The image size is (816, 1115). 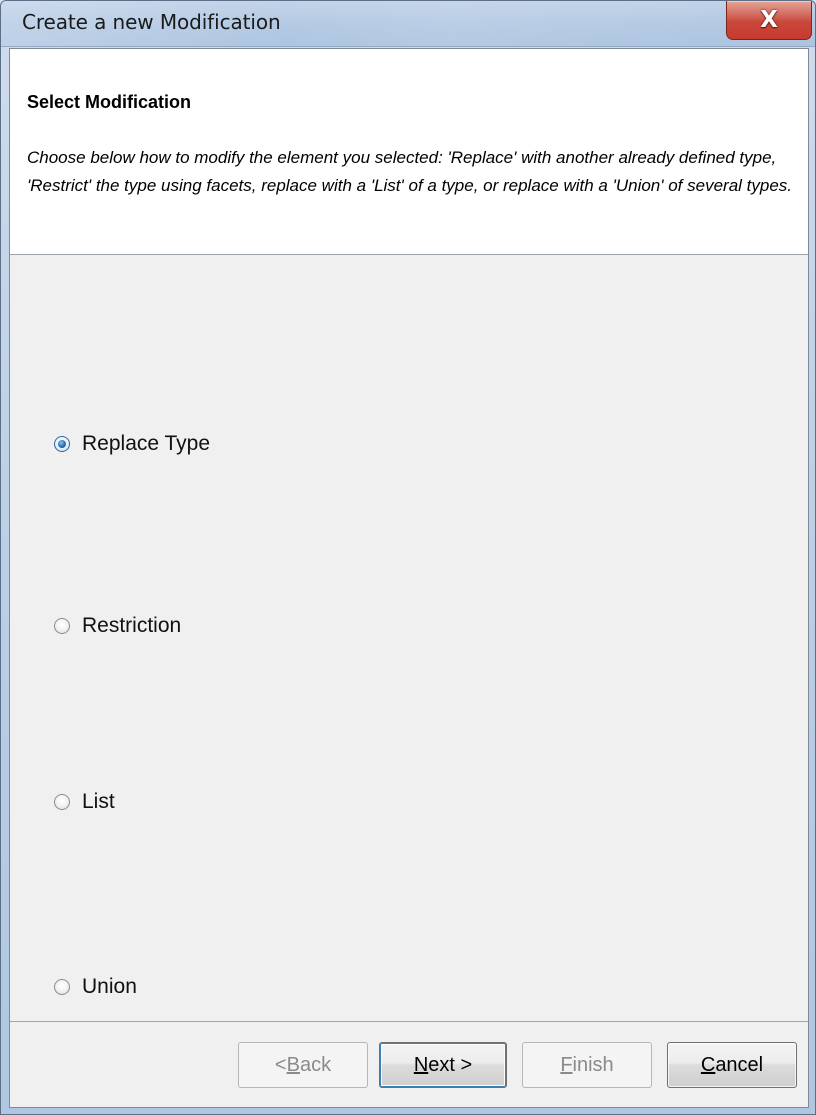 I want to click on option-union: Union, so click(x=95, y=987).